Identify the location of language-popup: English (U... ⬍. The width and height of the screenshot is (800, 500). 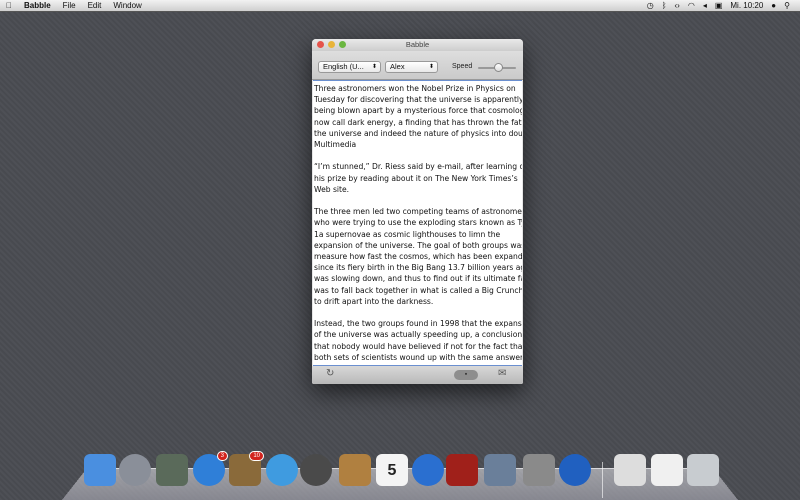
(349, 67).